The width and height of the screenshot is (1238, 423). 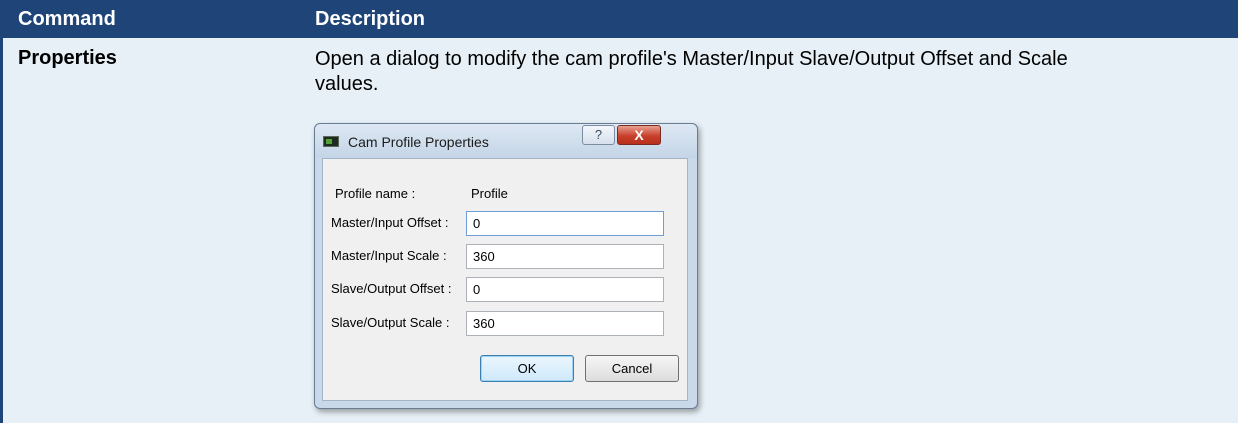 I want to click on cancel-button: Cancel, so click(x=632, y=368).